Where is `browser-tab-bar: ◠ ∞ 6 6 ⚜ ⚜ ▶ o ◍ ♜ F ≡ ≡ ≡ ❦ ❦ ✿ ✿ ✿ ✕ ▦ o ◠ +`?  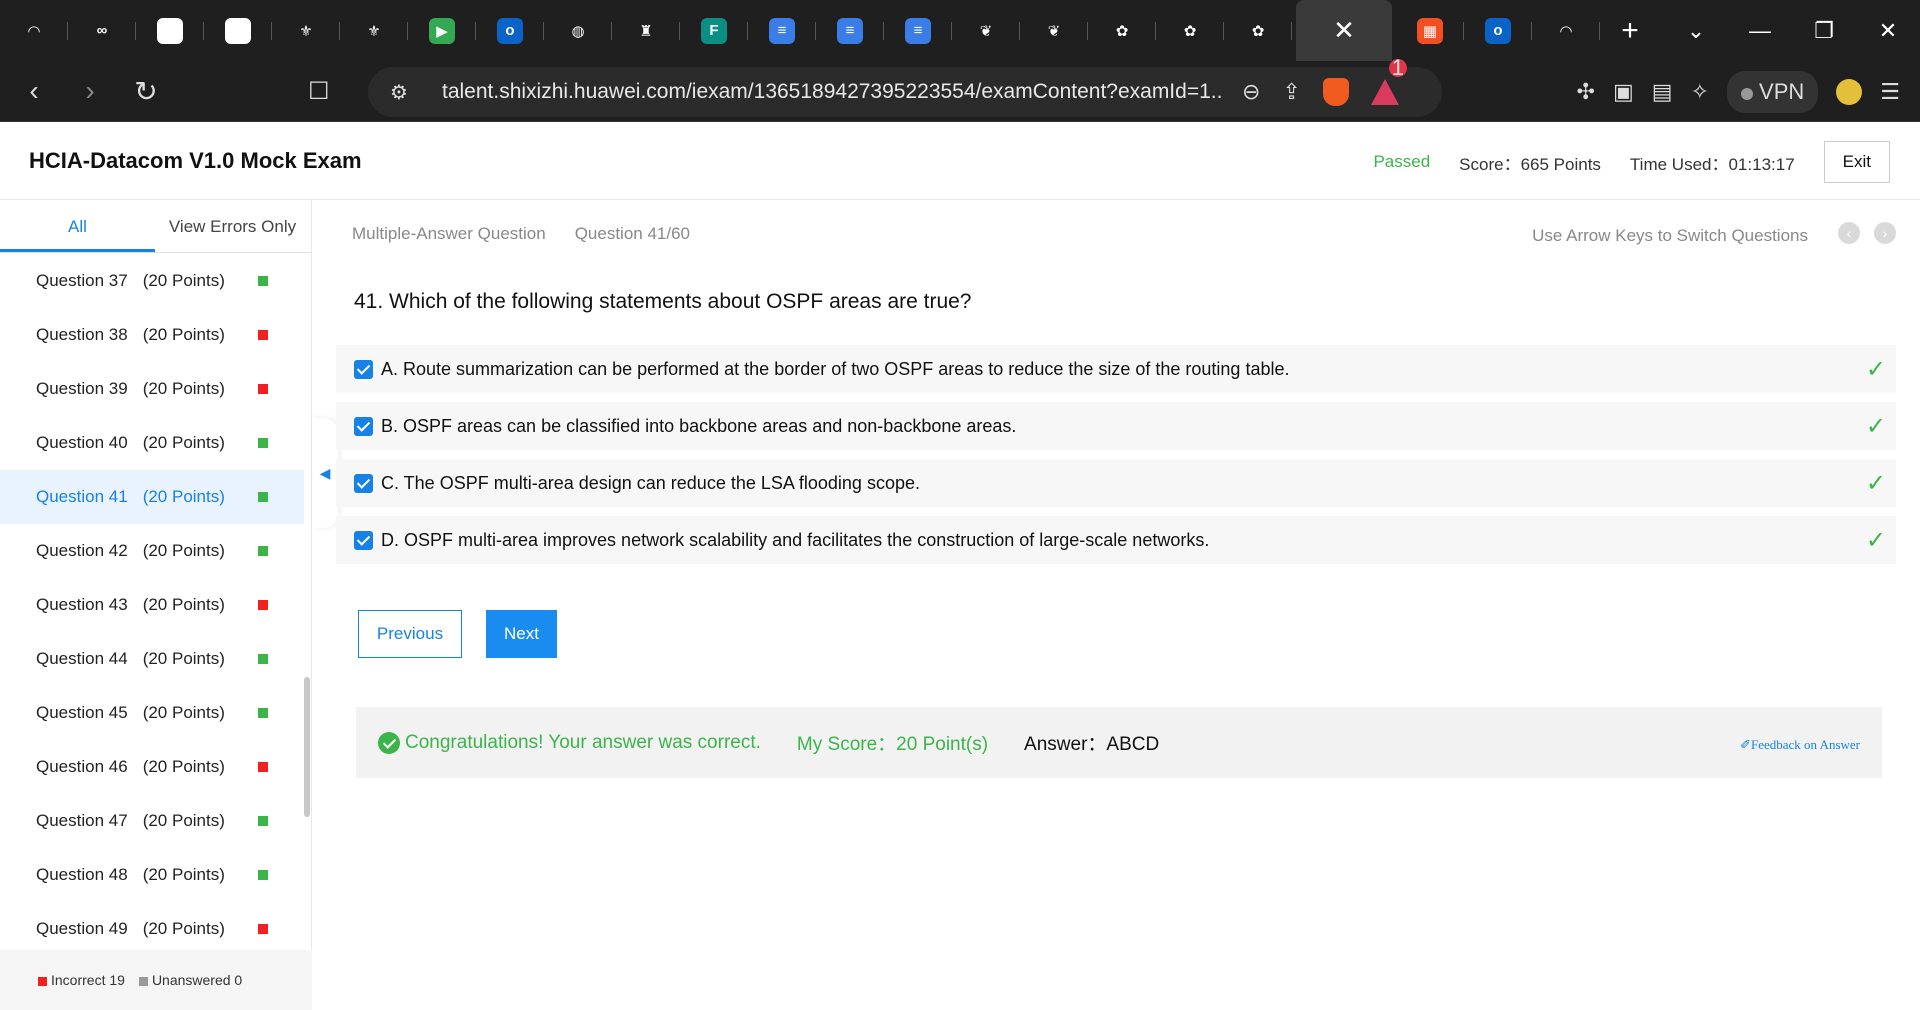 browser-tab-bar: ◠ ∞ 6 6 ⚜ ⚜ ▶ o ◍ ♜ F ≡ ≡ ≡ ❦ ❦ ✿ ✿ ✿ ✕ ▦ o ◠ + is located at coordinates (960, 30).